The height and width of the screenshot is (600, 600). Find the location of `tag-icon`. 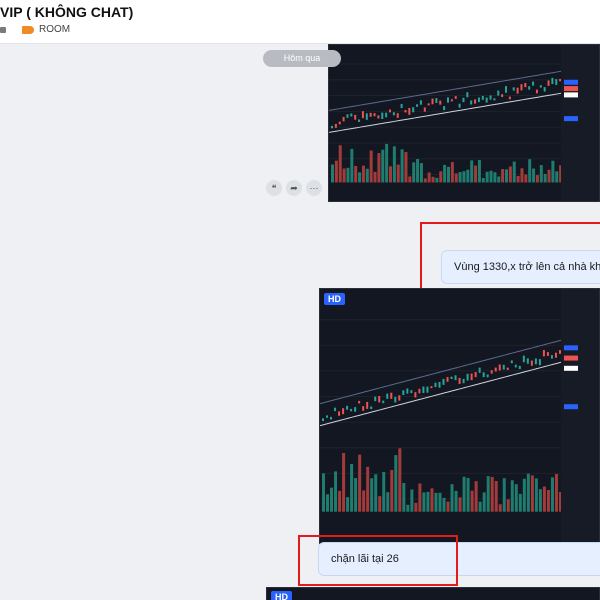

tag-icon is located at coordinates (28, 29).